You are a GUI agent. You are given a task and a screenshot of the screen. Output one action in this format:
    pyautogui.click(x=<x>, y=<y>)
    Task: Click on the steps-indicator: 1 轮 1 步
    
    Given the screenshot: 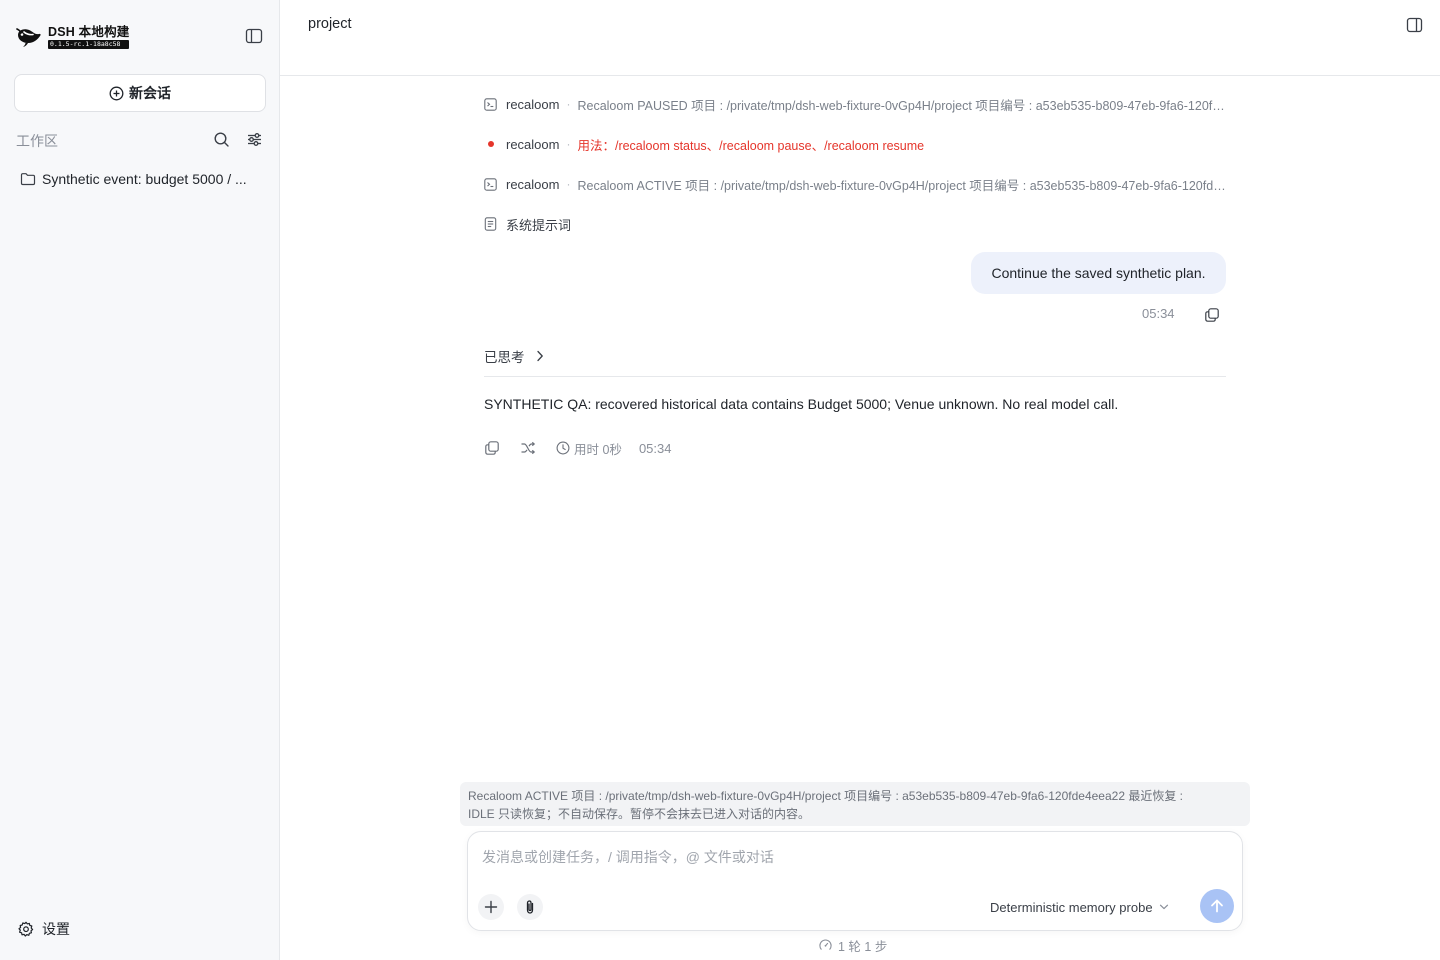 What is the action you would take?
    pyautogui.click(x=853, y=945)
    